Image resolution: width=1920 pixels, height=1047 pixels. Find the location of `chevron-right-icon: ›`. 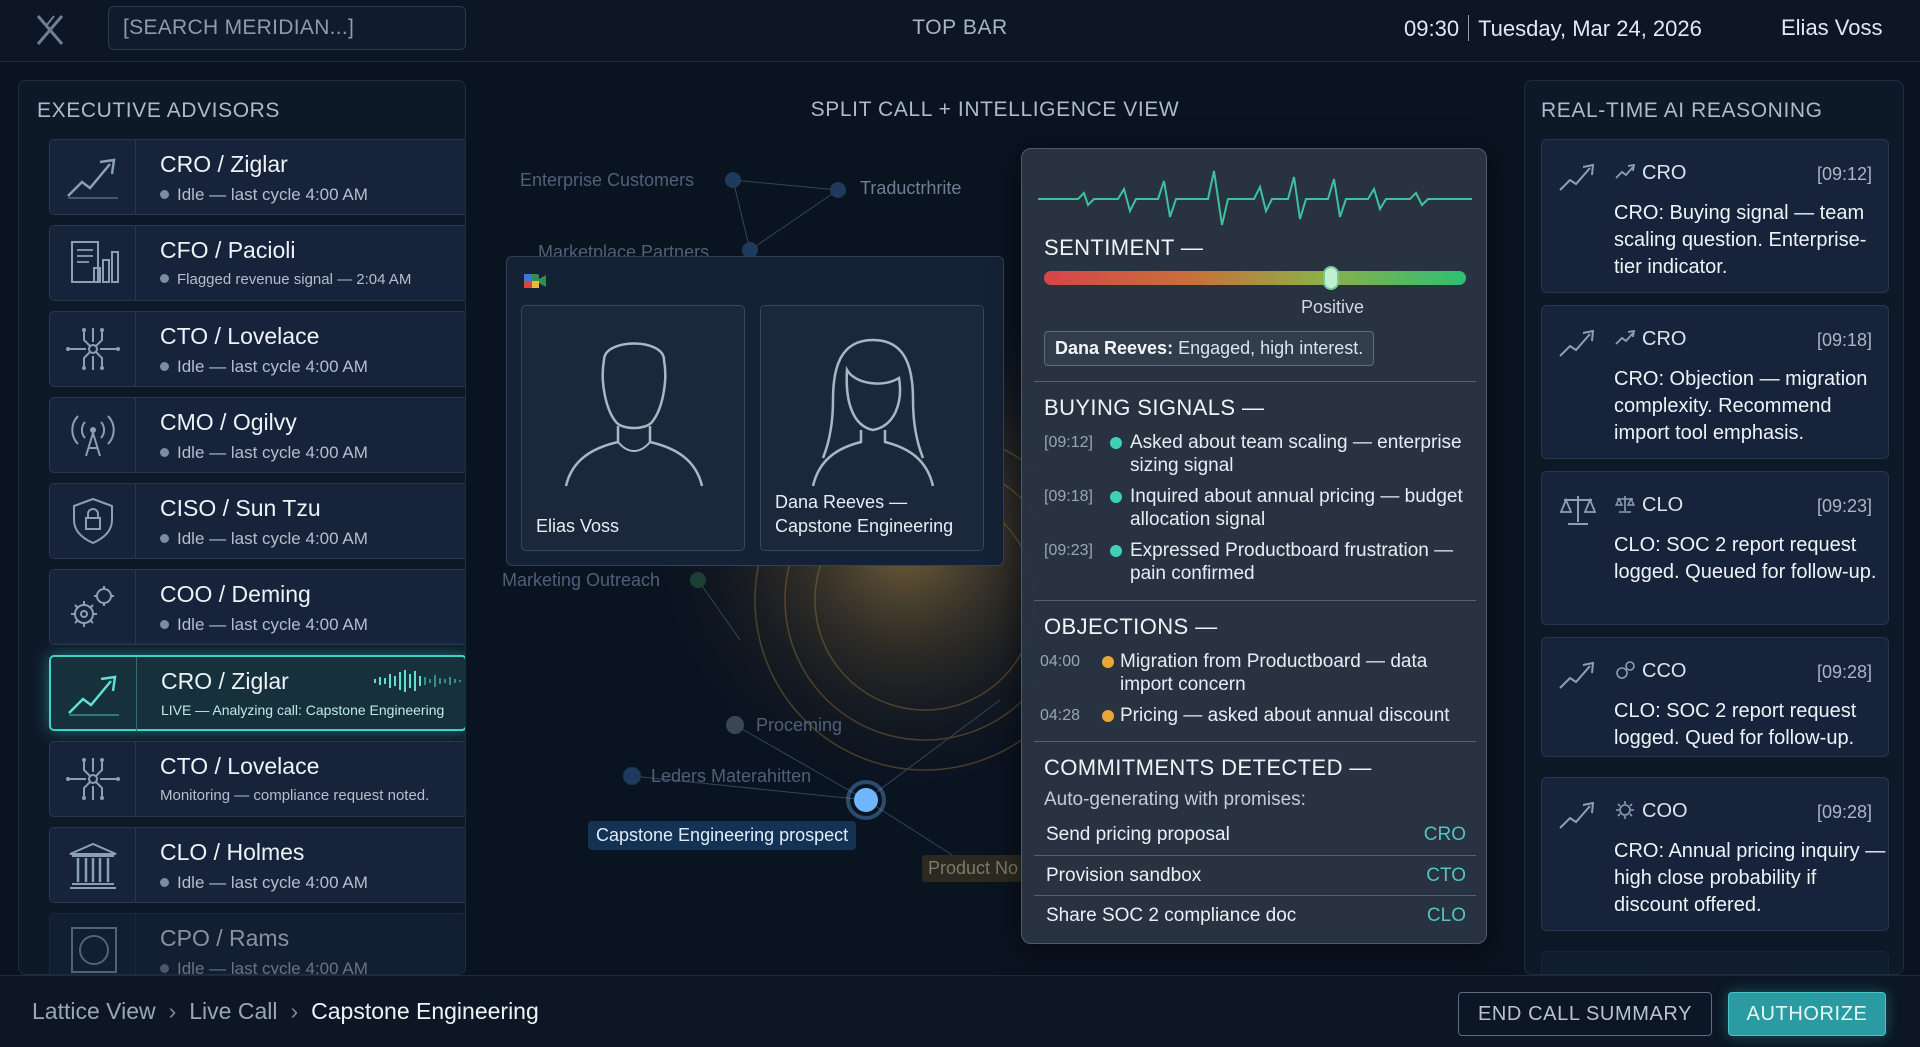

chevron-right-icon: › is located at coordinates (294, 1011).